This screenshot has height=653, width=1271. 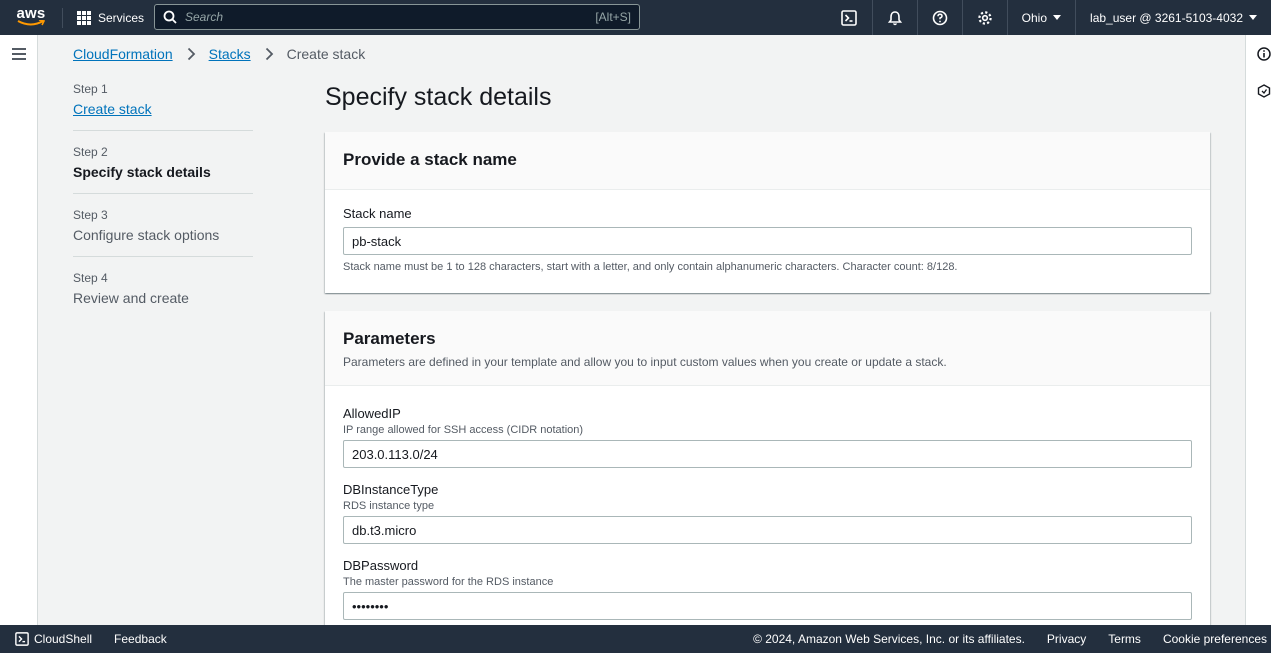 I want to click on step-3: Step 3 Configure stack options, so click(x=163, y=232).